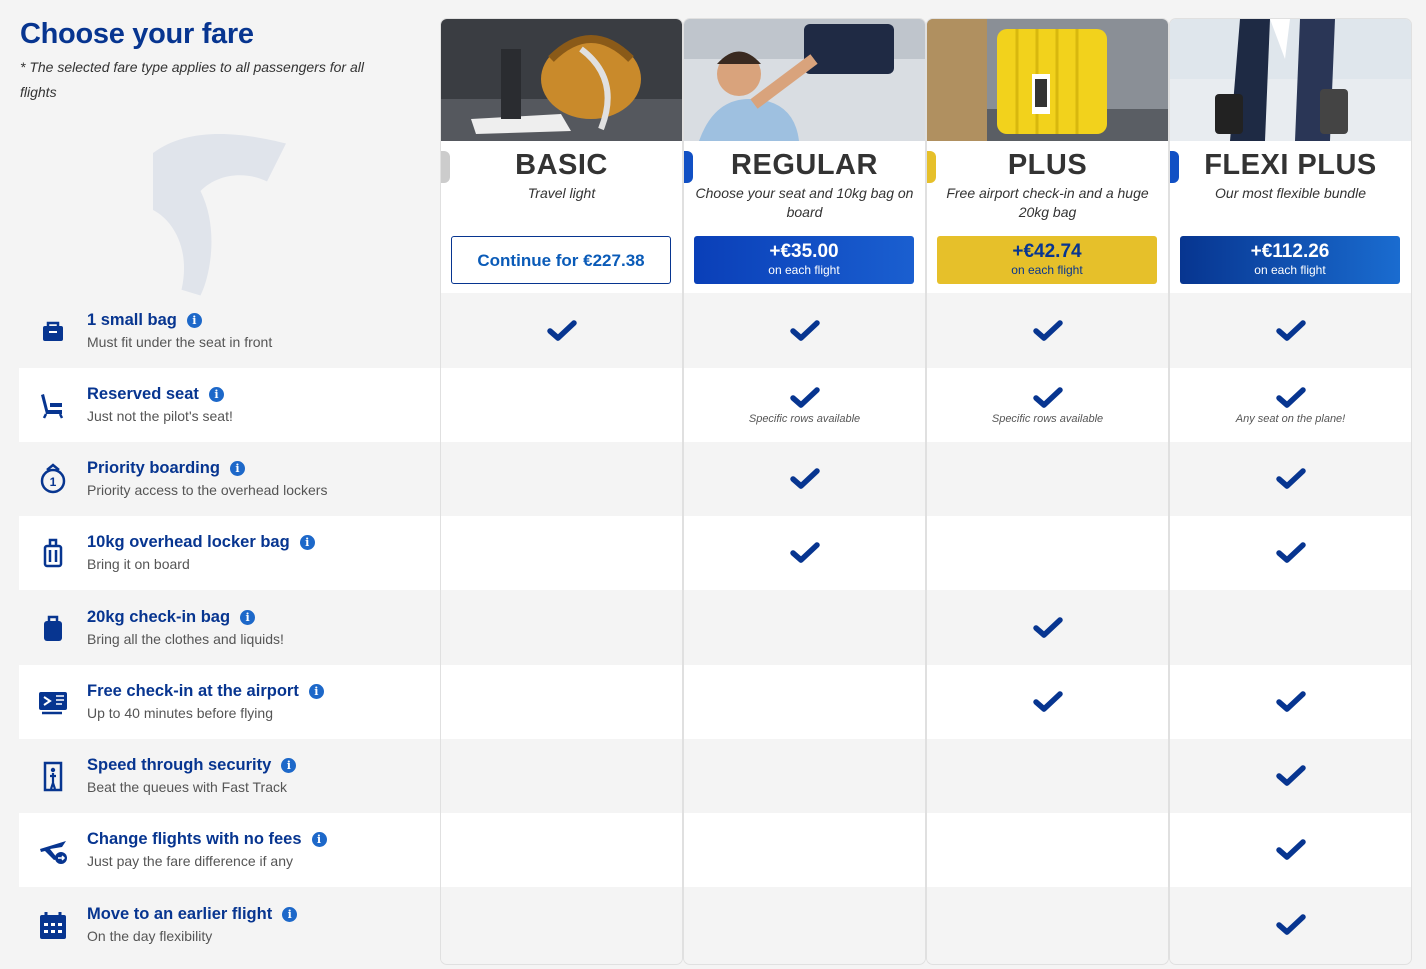 This screenshot has height=969, width=1426. What do you see at coordinates (1290, 405) in the screenshot?
I see `feature-cell: Any seat on the plane!` at bounding box center [1290, 405].